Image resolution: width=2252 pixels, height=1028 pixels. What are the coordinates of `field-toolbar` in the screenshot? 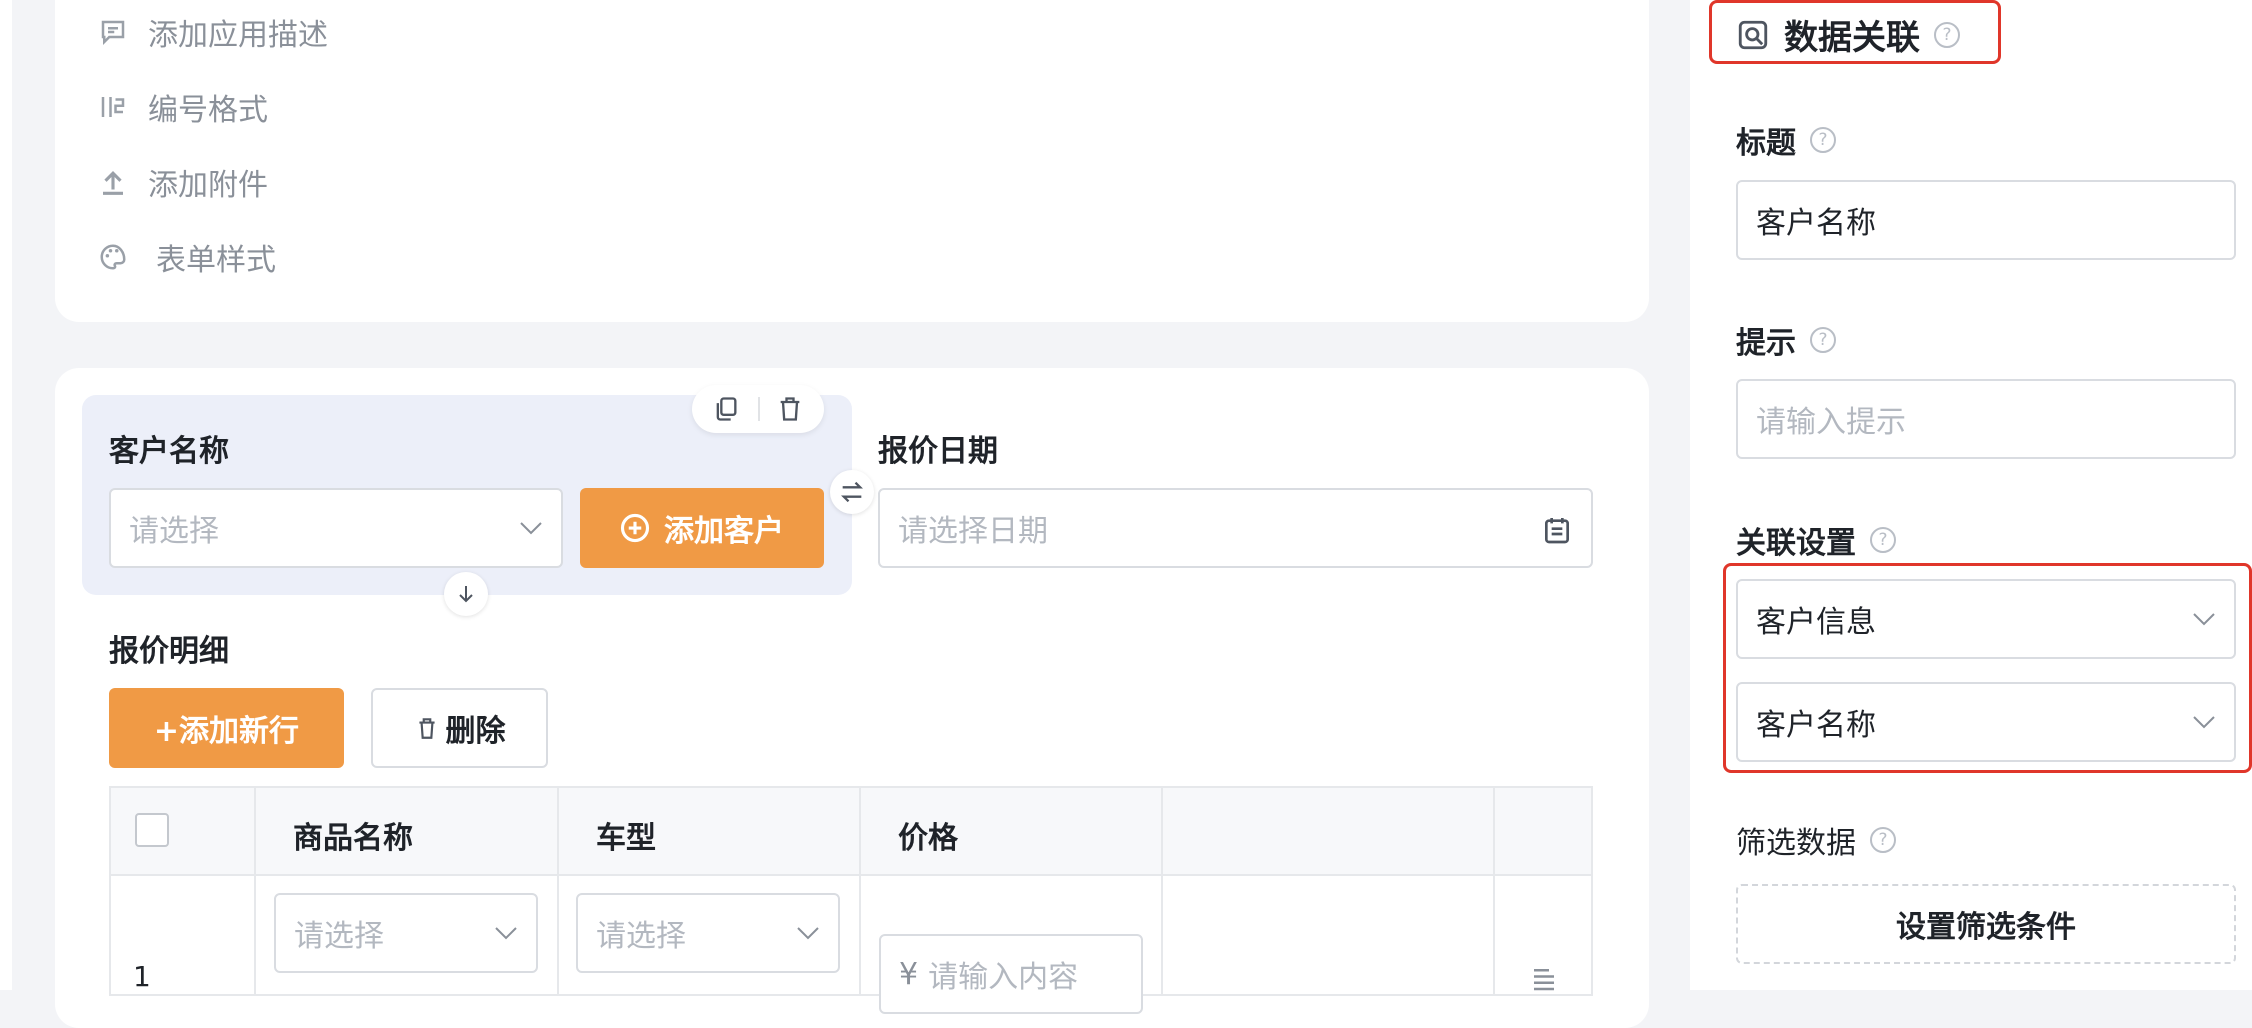 It's located at (758, 409).